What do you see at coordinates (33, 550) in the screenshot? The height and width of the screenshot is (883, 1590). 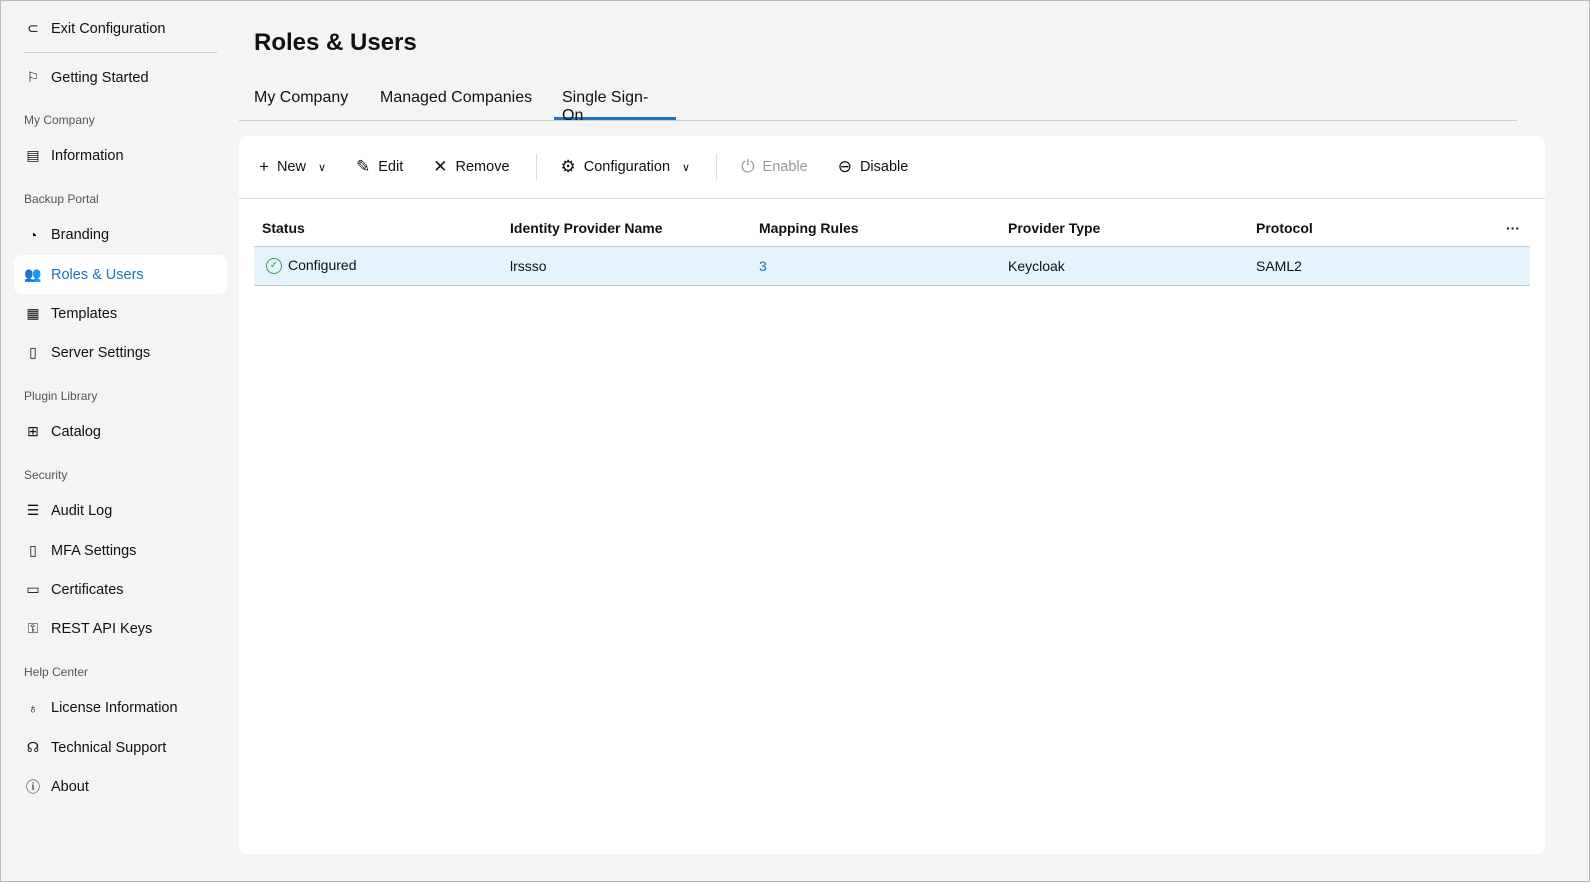 I see `phone-lock-icon: ▯` at bounding box center [33, 550].